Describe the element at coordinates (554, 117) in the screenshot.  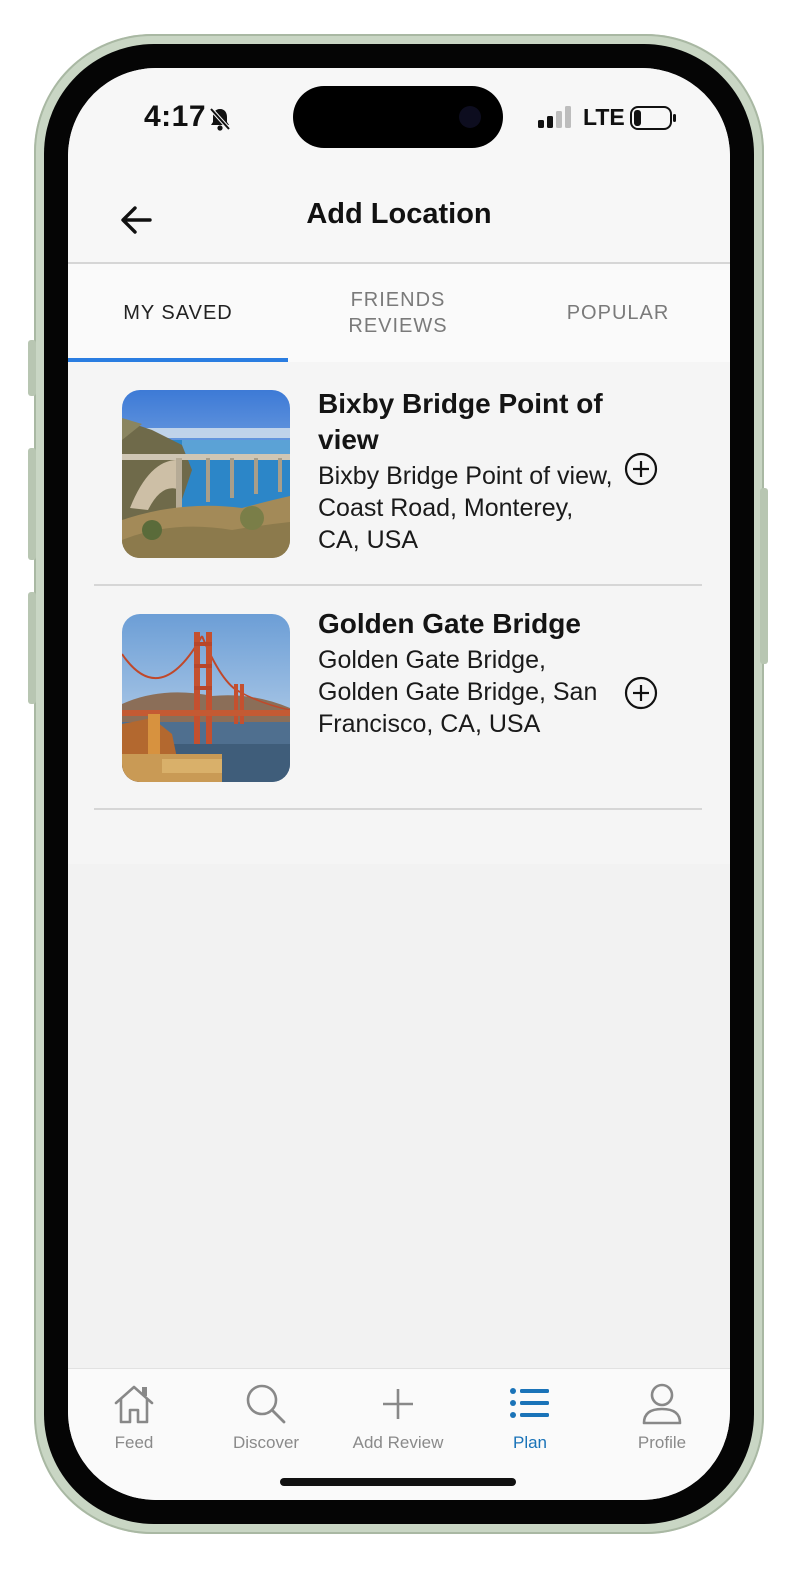
I see `signal-icon` at that location.